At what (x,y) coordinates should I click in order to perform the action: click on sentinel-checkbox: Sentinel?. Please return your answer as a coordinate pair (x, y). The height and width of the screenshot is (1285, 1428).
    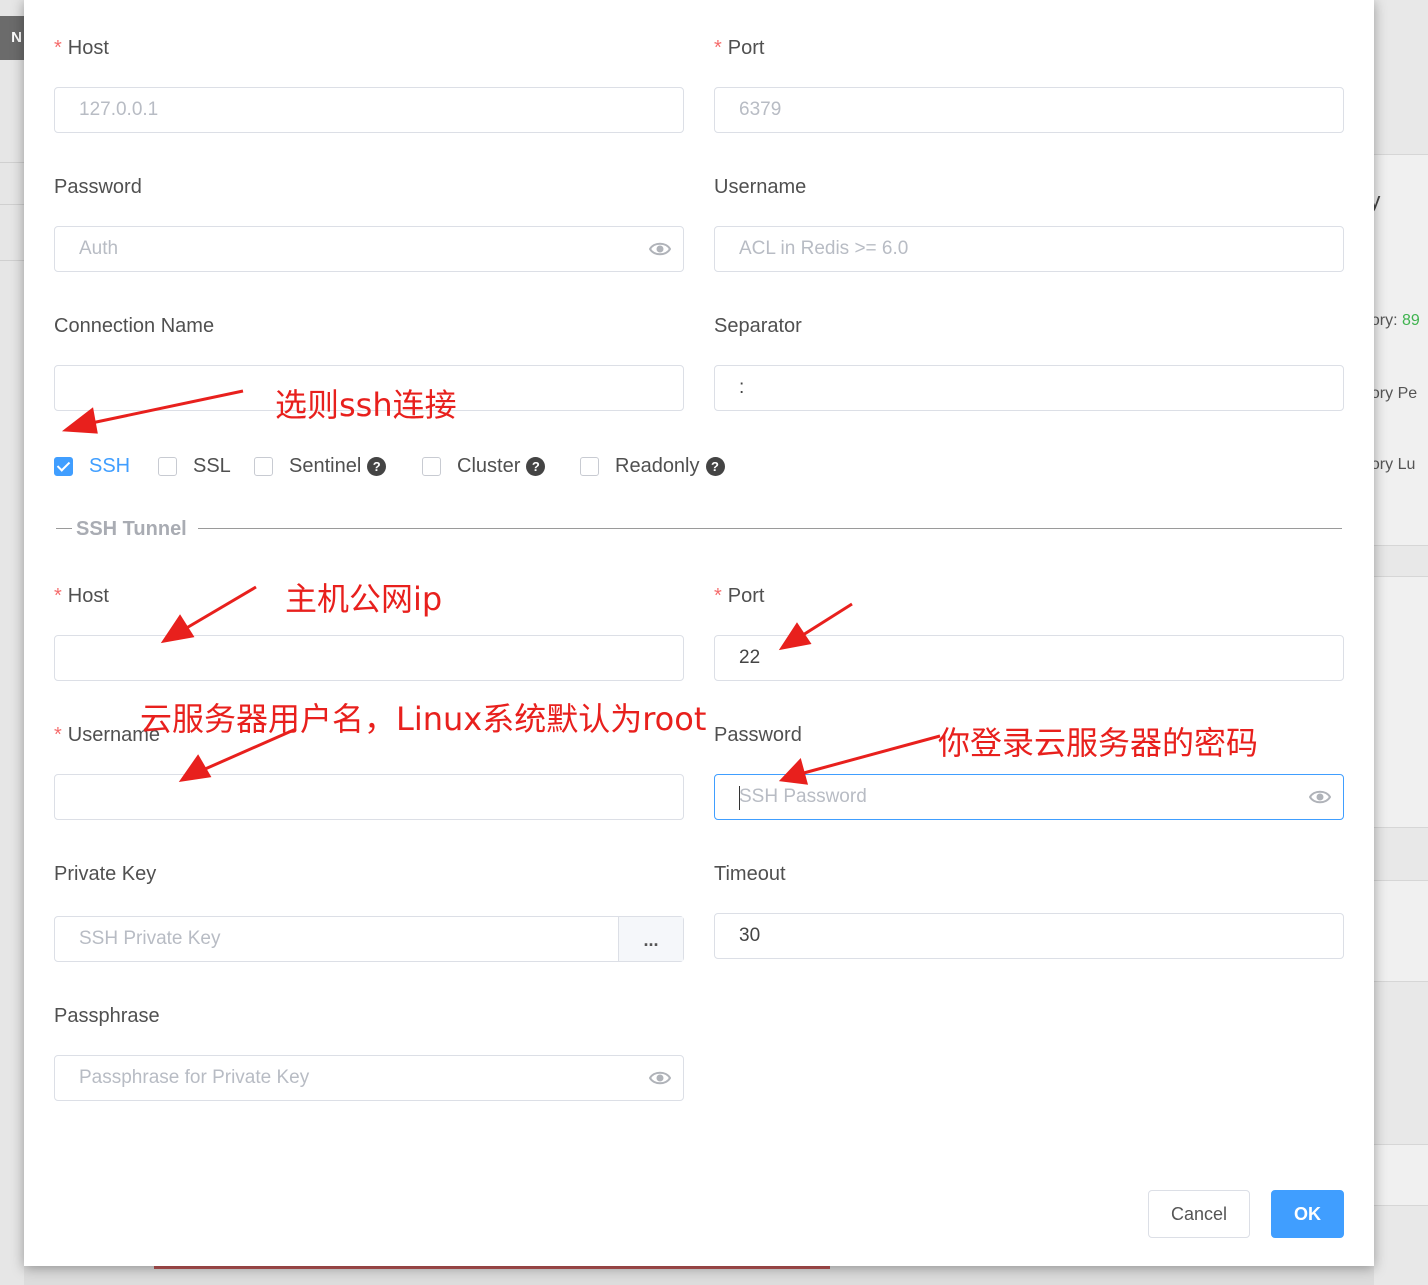
    Looking at the image, I should click on (320, 466).